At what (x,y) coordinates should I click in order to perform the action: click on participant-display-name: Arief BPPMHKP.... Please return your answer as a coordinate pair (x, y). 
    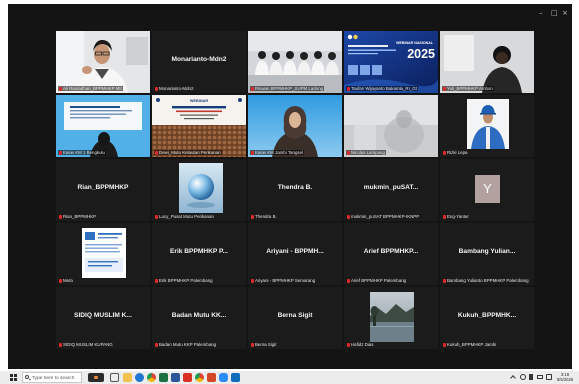
    Looking at the image, I should click on (391, 251).